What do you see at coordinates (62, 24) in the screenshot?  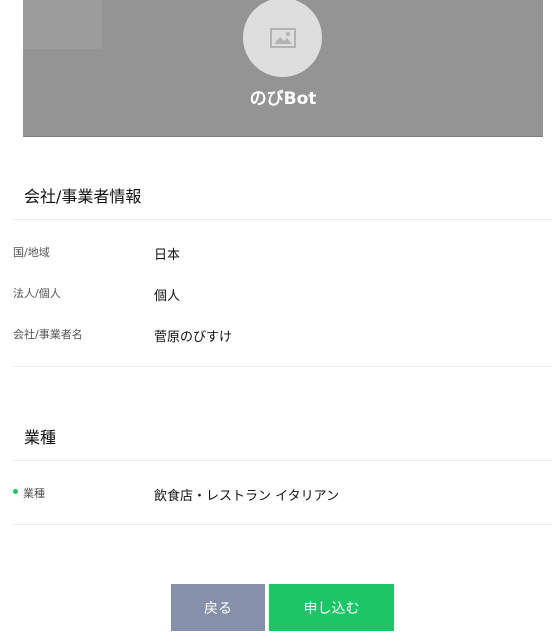 I see `banner-cover-image` at bounding box center [62, 24].